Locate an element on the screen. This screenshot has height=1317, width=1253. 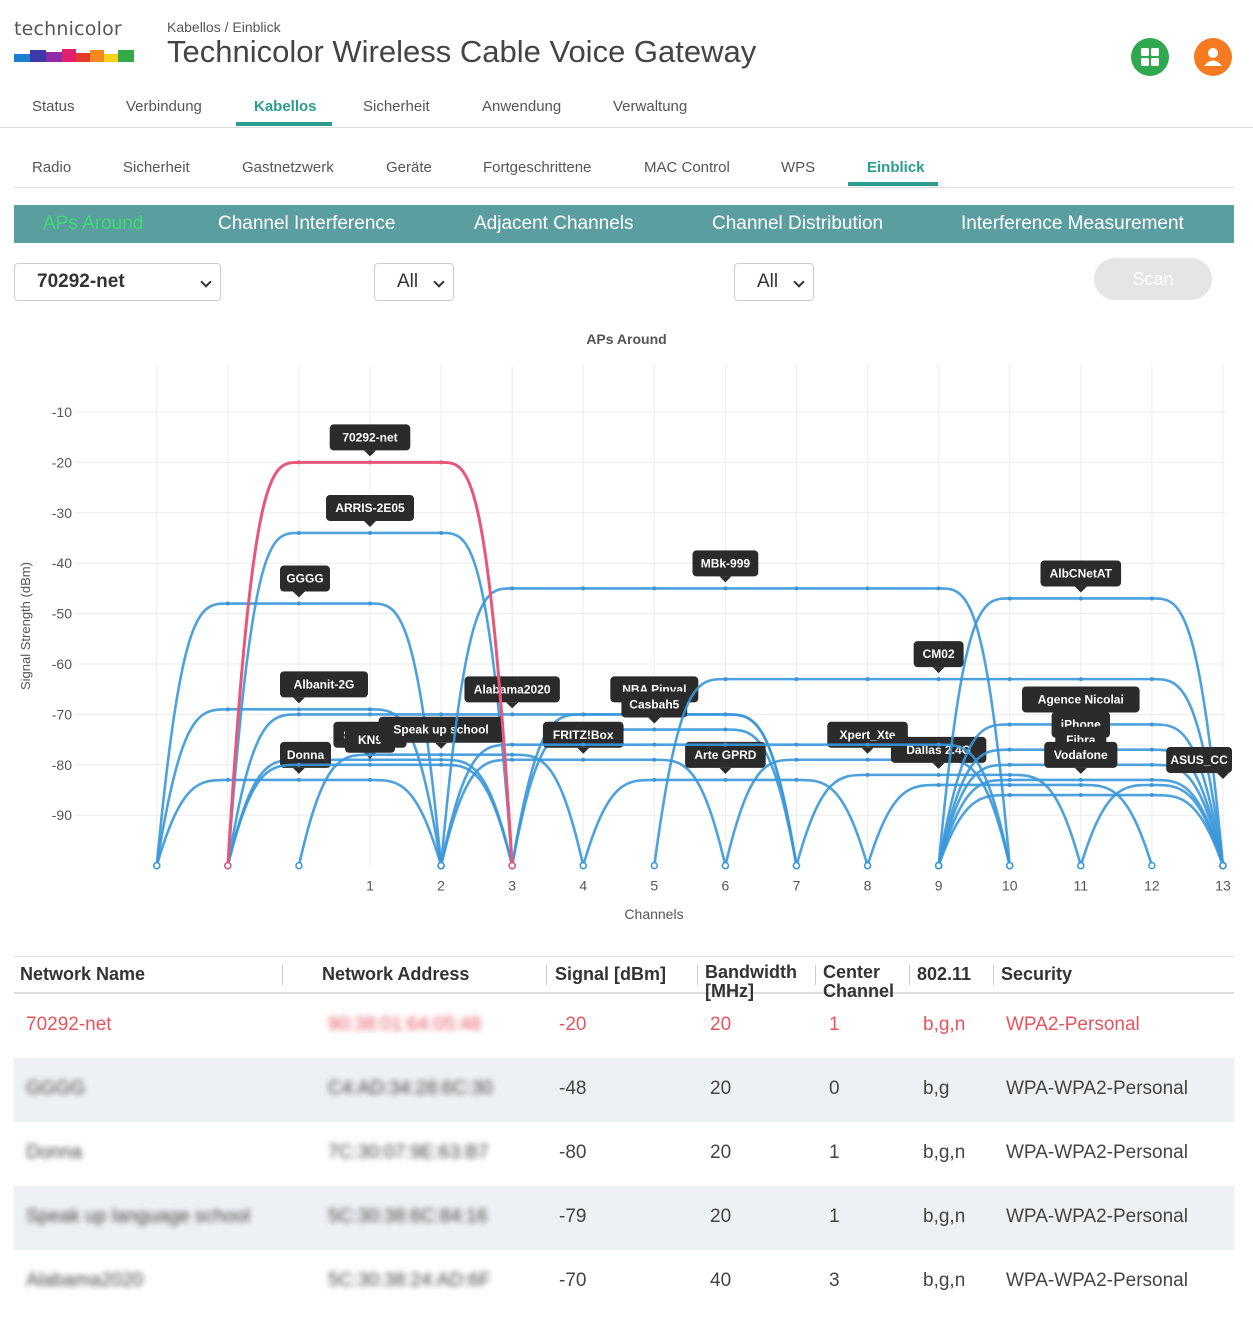
y-tick-label: -30 is located at coordinates (62, 513).